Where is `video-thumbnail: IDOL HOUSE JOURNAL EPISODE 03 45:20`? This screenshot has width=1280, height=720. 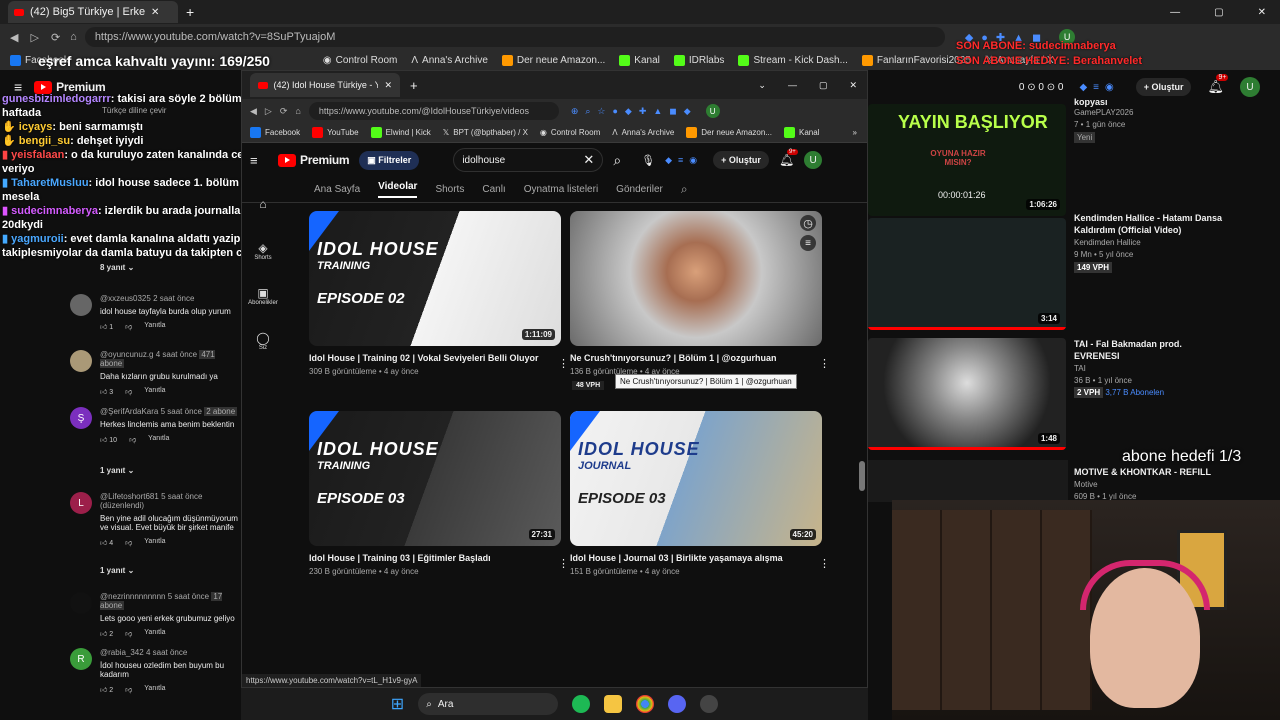 video-thumbnail: IDOL HOUSE JOURNAL EPISODE 03 45:20 is located at coordinates (696, 478).